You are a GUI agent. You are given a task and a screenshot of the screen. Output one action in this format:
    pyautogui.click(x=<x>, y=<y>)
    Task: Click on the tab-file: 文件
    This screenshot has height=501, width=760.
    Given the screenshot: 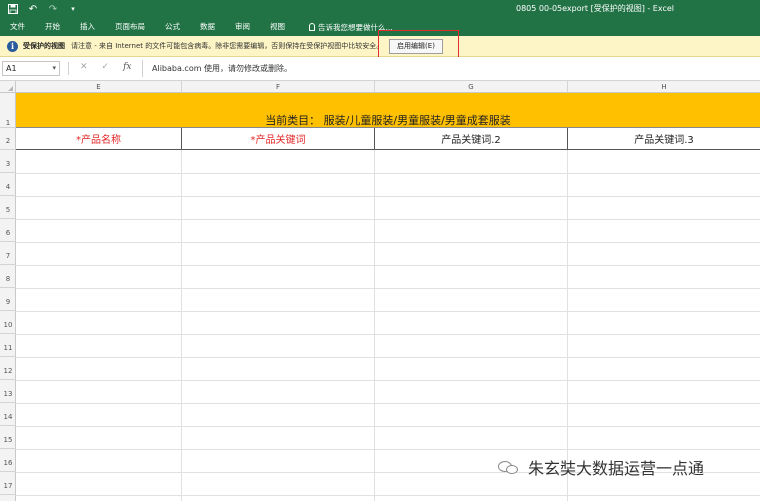 What is the action you would take?
    pyautogui.click(x=17, y=27)
    